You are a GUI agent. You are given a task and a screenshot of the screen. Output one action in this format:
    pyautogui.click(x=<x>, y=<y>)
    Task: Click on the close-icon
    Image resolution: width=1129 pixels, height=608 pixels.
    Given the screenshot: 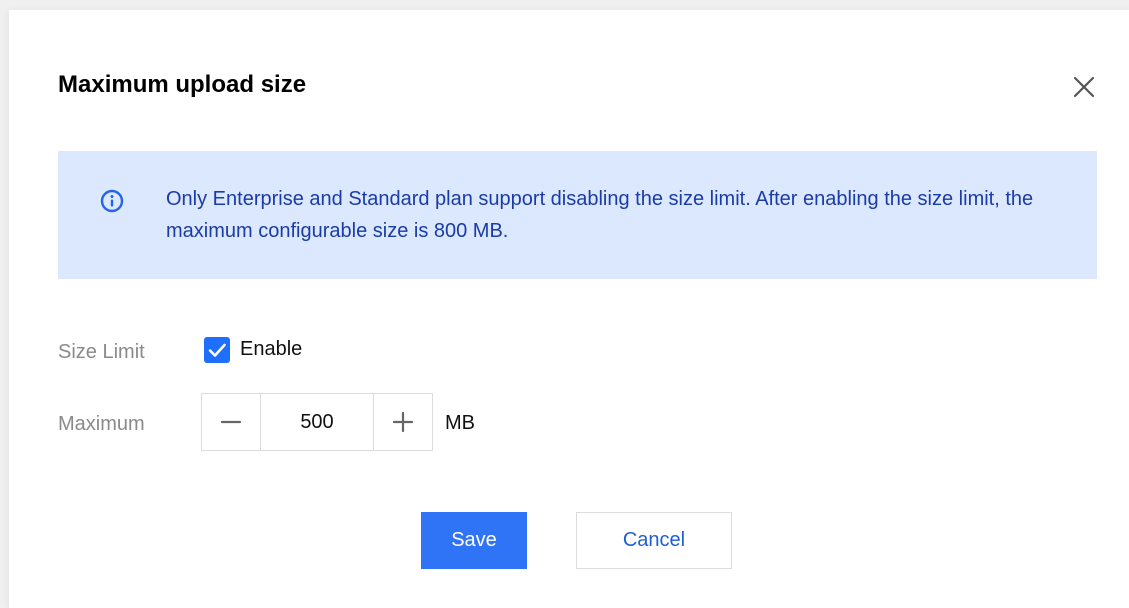 What is the action you would take?
    pyautogui.click(x=1084, y=87)
    